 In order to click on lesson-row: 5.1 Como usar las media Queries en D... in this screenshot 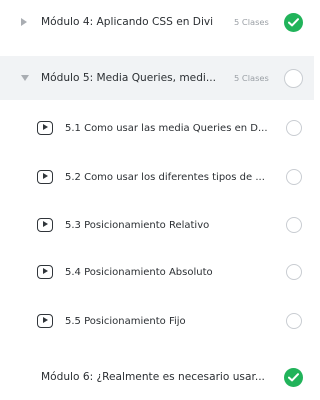, I will do `click(157, 128)`.